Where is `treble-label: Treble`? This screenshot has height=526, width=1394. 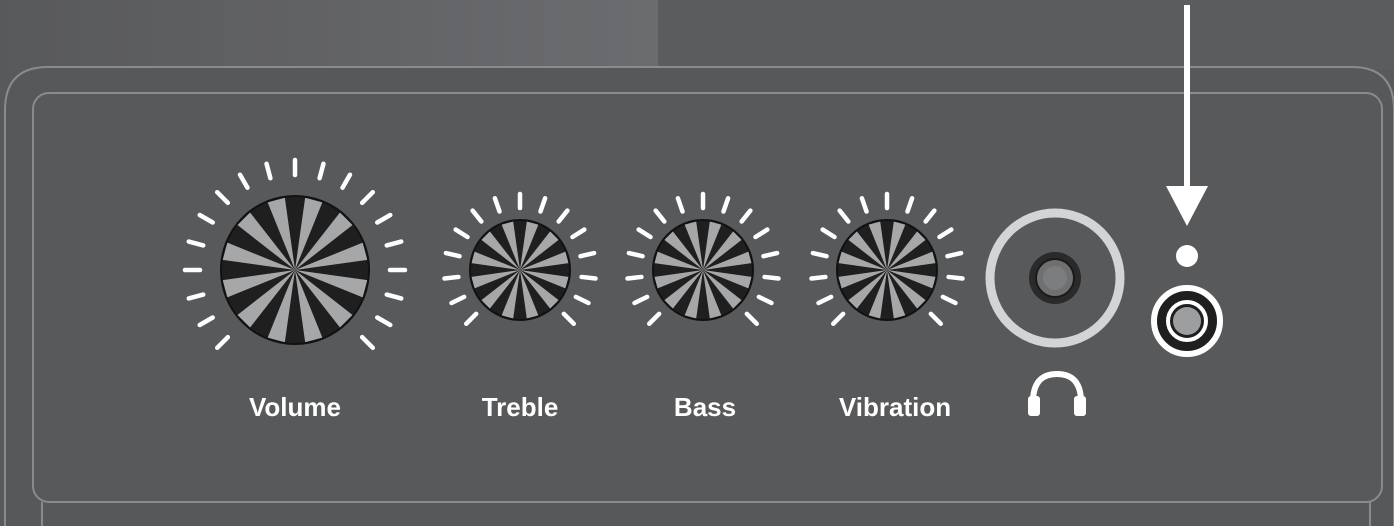
treble-label: Treble is located at coordinates (520, 407).